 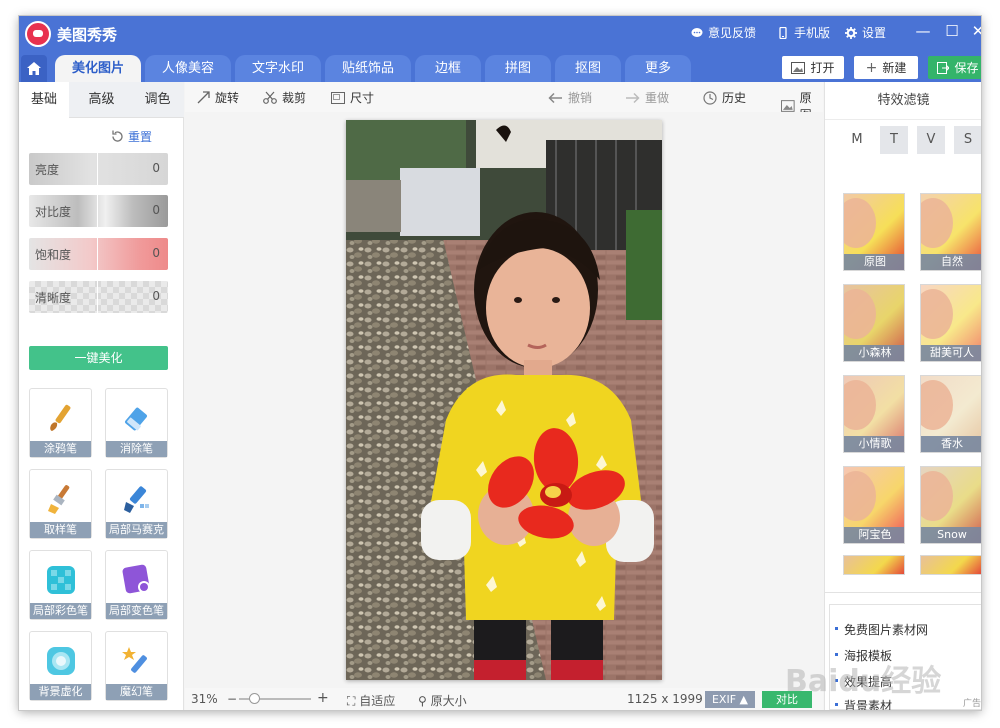 I want to click on tab-beautify: 美化图片, so click(x=98, y=68).